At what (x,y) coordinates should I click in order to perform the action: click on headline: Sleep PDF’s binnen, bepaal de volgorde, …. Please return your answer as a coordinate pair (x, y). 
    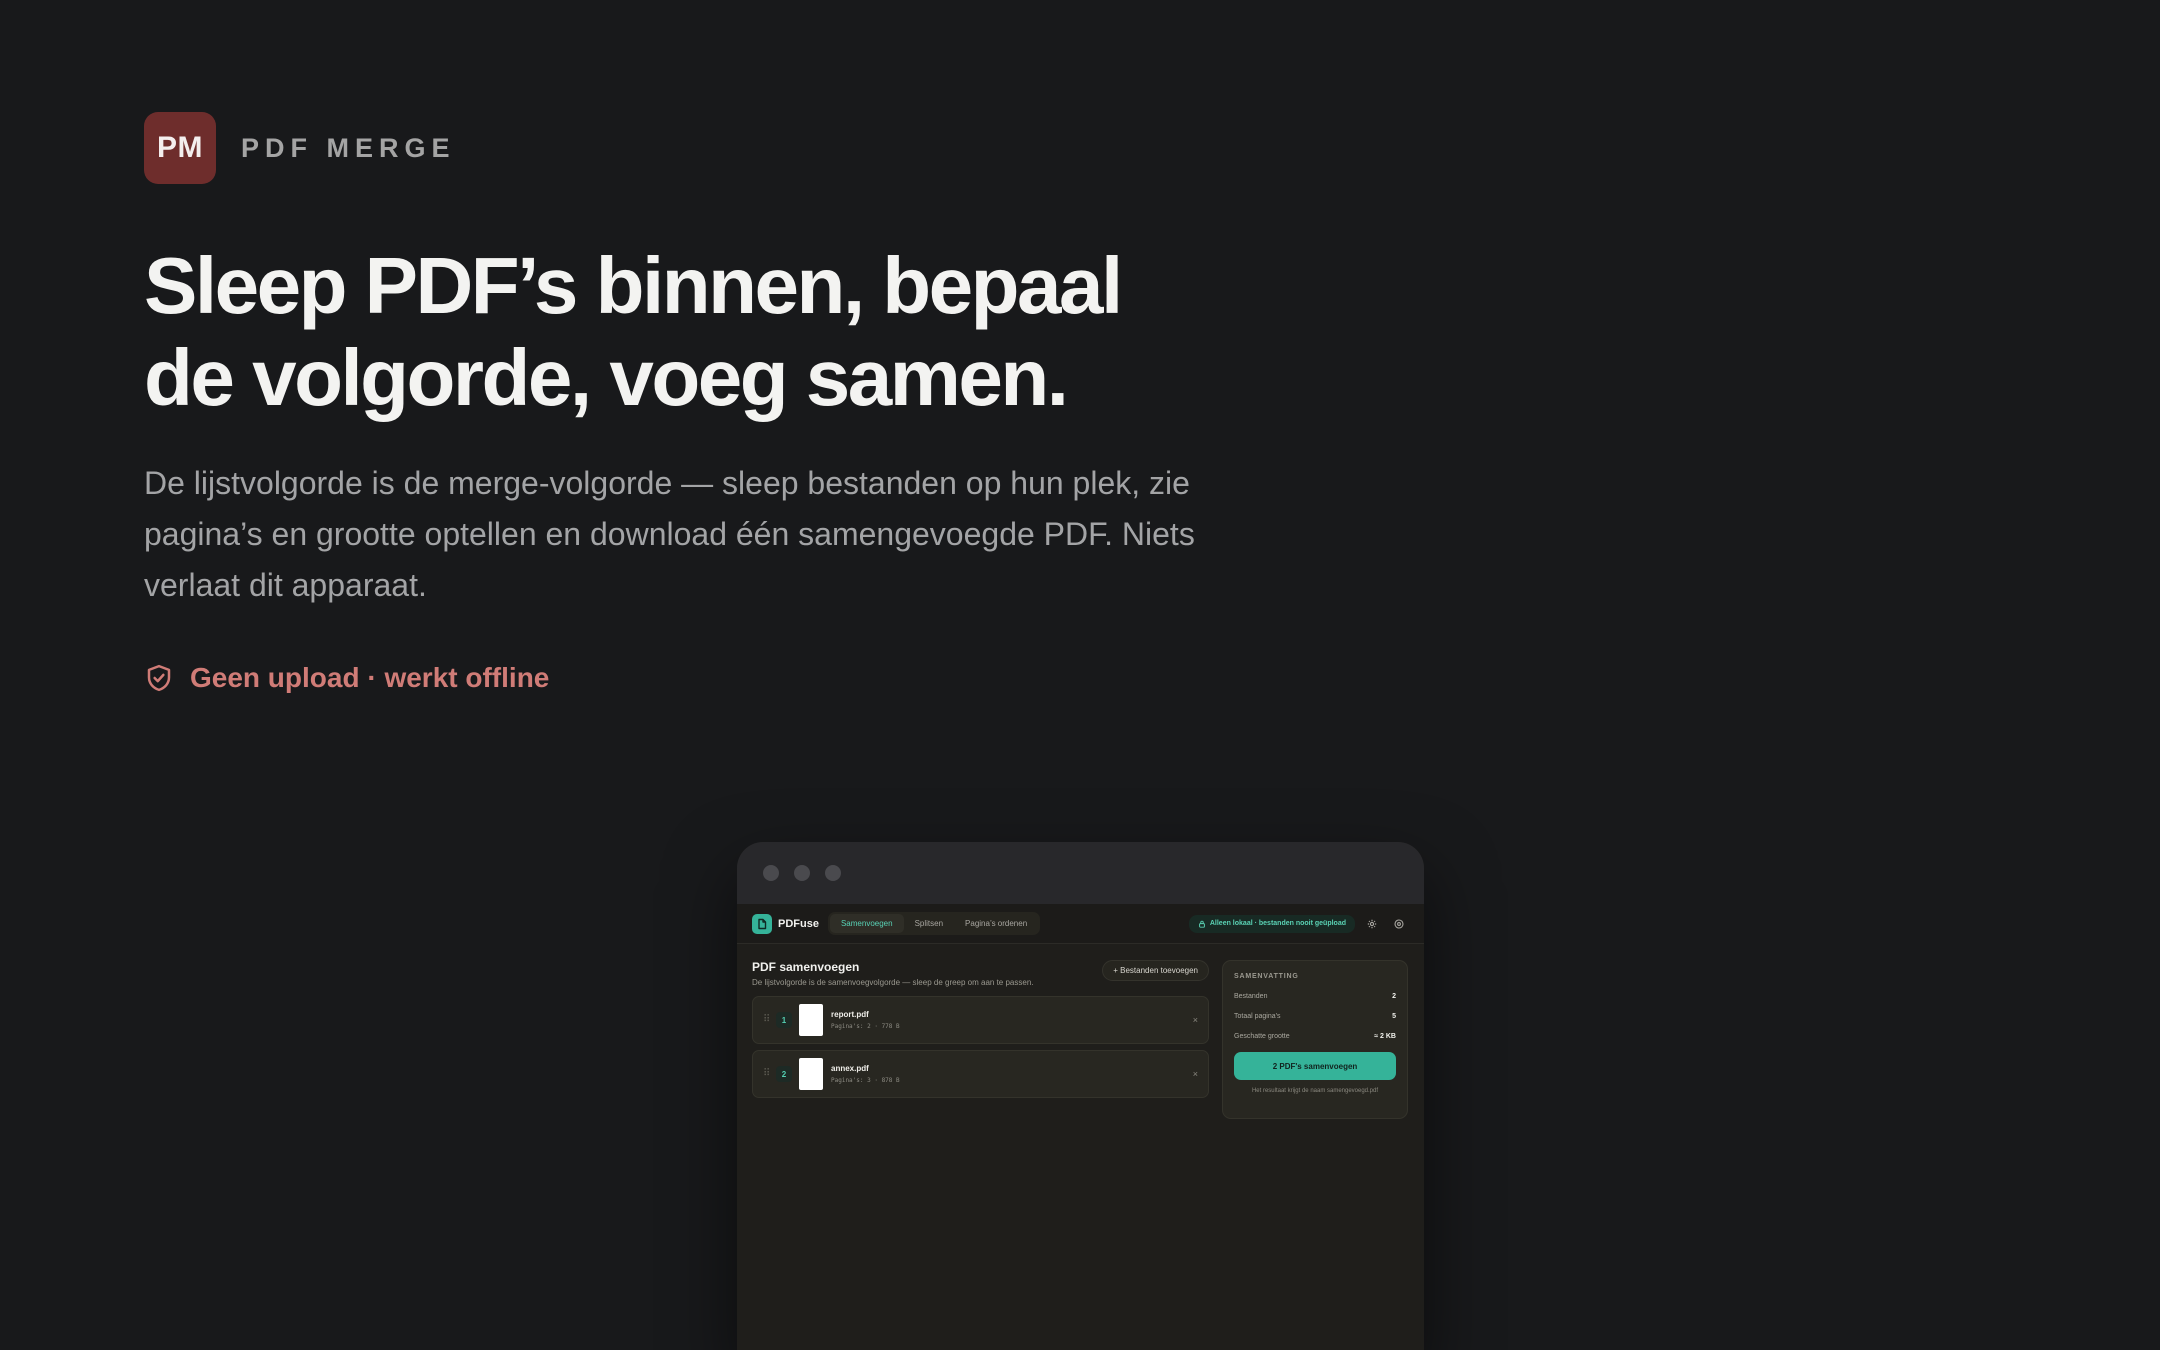
    Looking at the image, I should click on (694, 332).